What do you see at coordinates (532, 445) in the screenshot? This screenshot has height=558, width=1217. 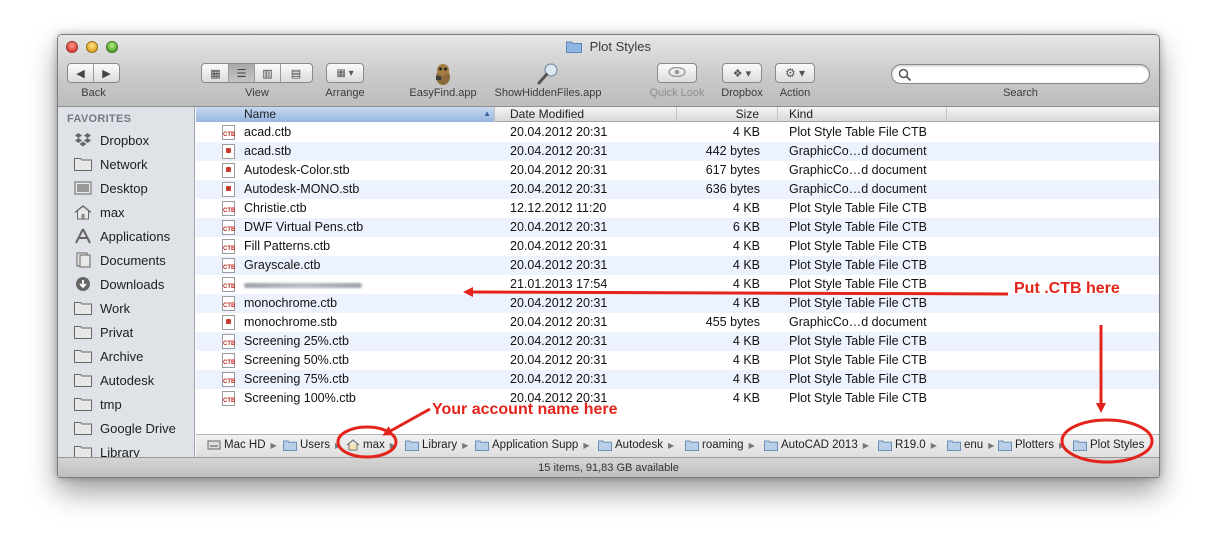 I see `path-item-application-supp: Application Supp ▶` at bounding box center [532, 445].